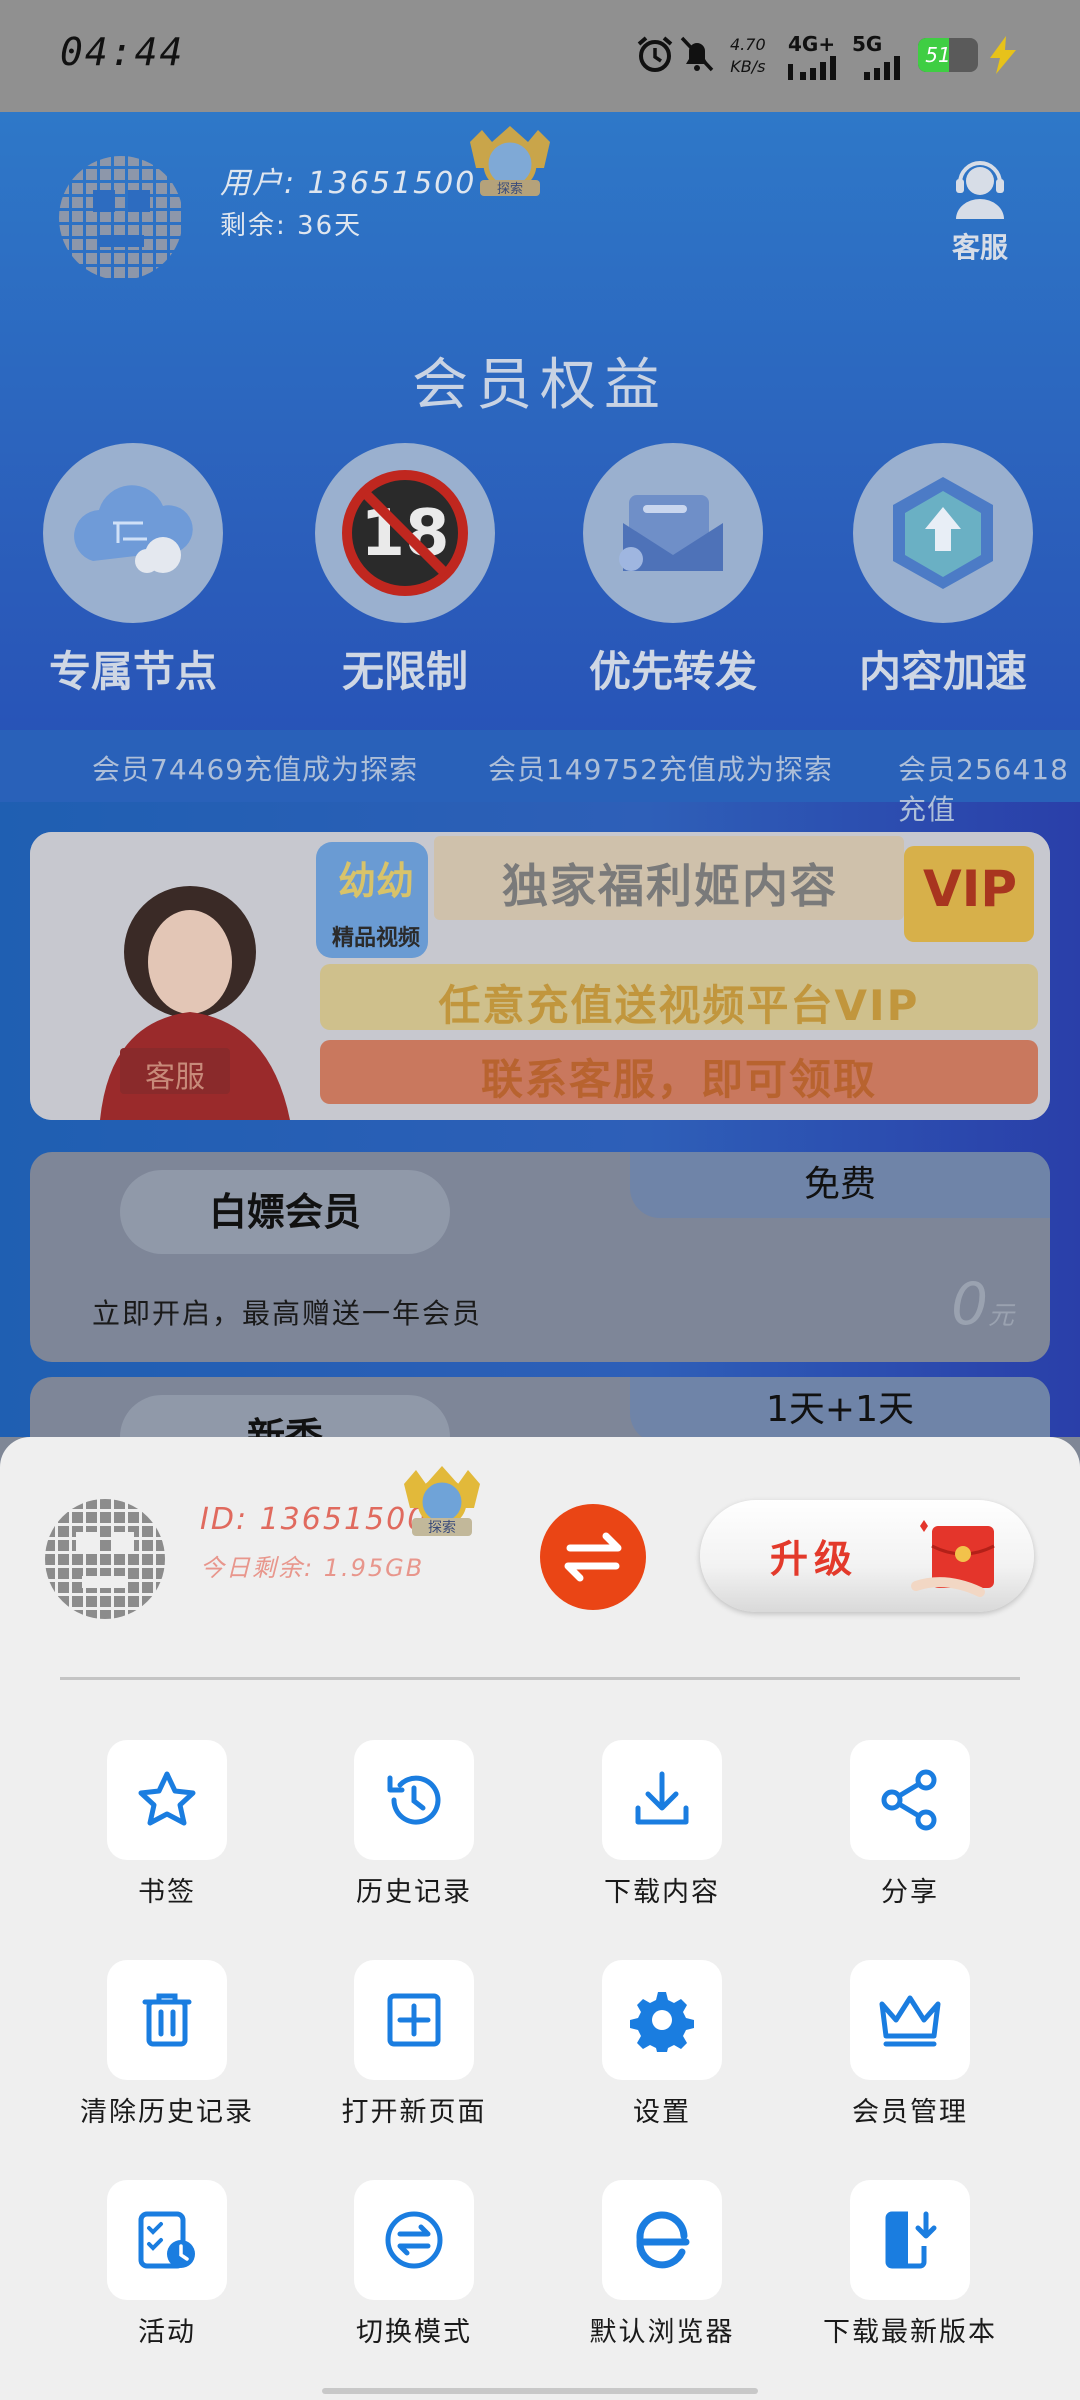 The height and width of the screenshot is (2400, 1080). I want to click on battery-level: 51, so click(938, 55).